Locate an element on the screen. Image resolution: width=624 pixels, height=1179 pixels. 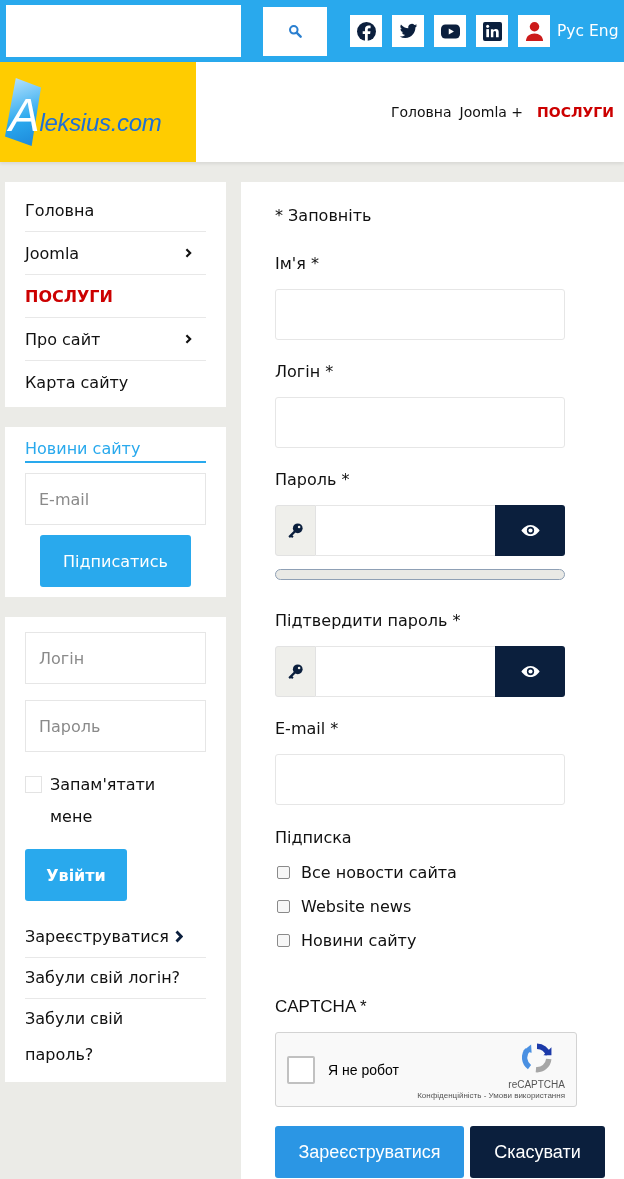
menu-item: Joomla is located at coordinates (115, 253).